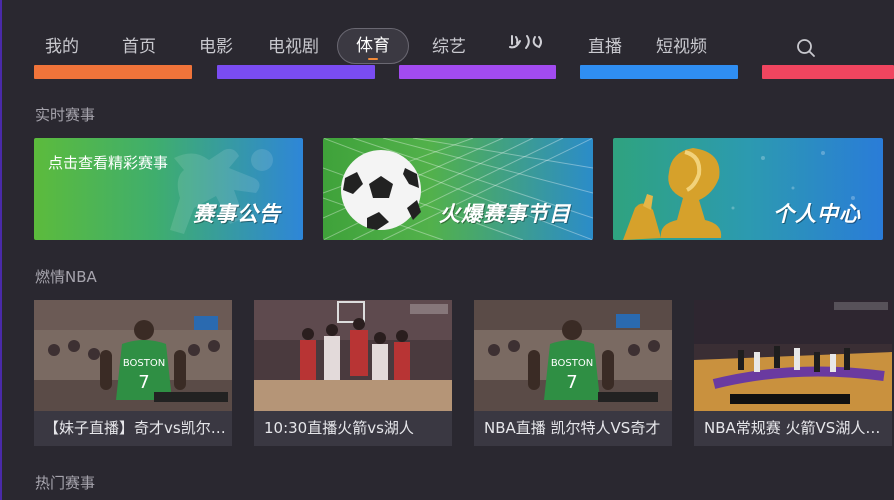 This screenshot has width=894, height=500. I want to click on banner-hot-programs: 火爆赛事节目, so click(458, 189).